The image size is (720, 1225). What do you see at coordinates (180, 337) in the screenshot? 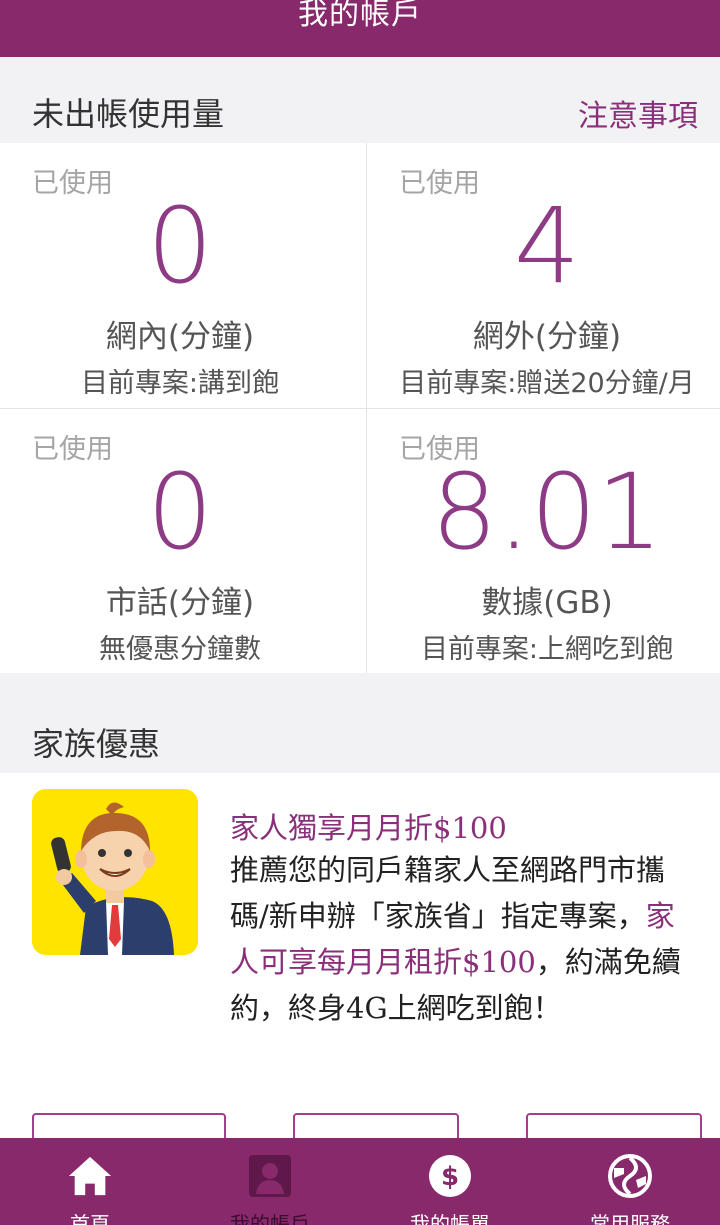
I see `usage-type-label: 網內(分鐘)` at bounding box center [180, 337].